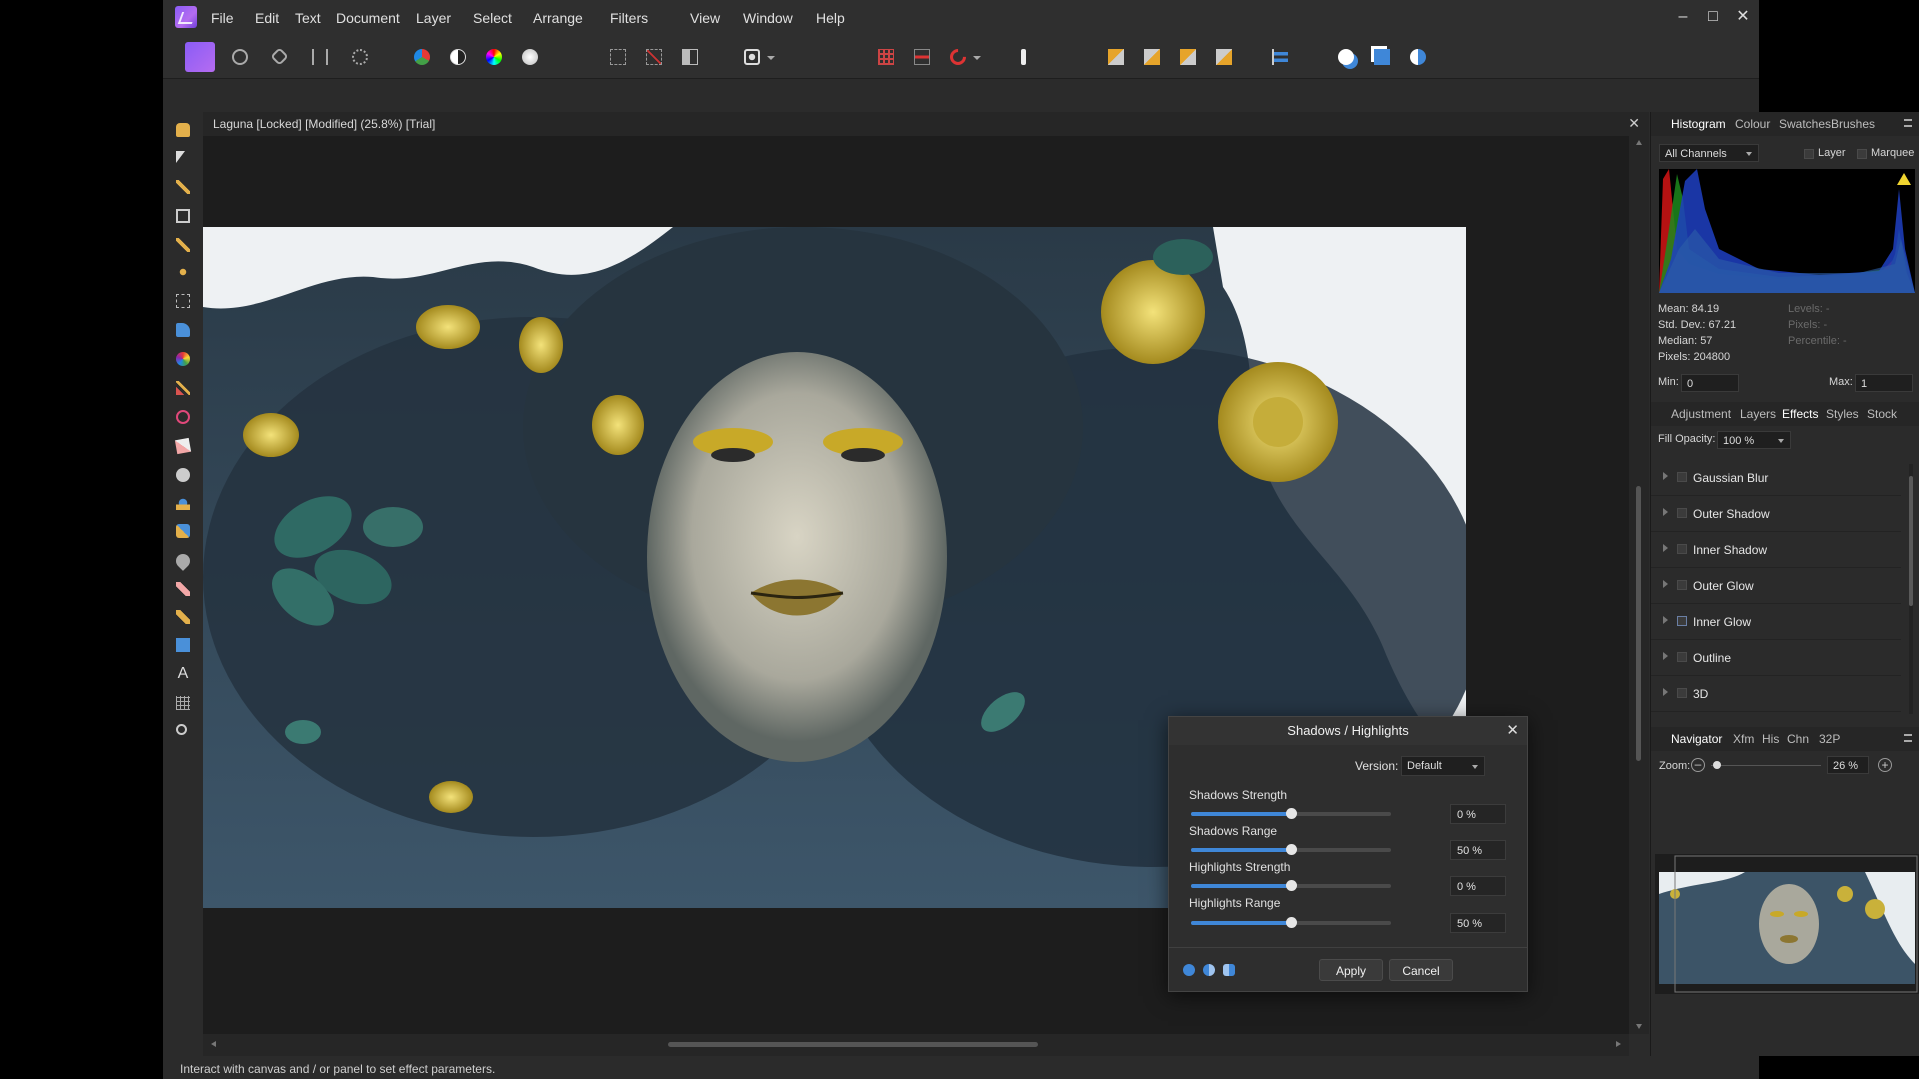  I want to click on effects-scroll-thumb, so click(1911, 541).